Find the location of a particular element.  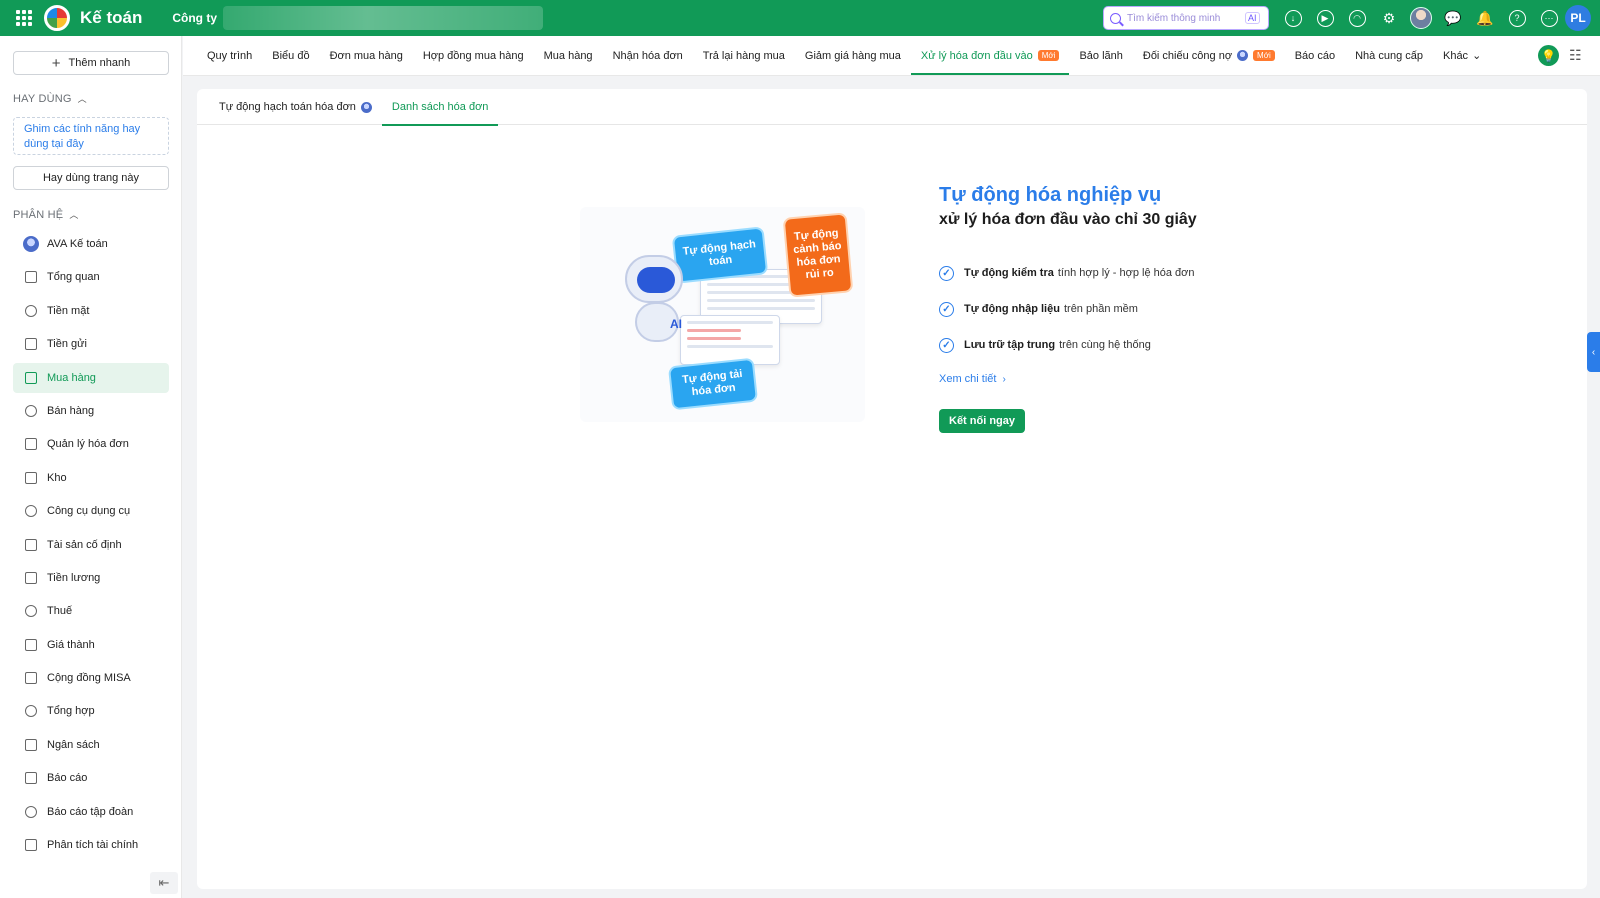

salary-icon is located at coordinates (31, 577).